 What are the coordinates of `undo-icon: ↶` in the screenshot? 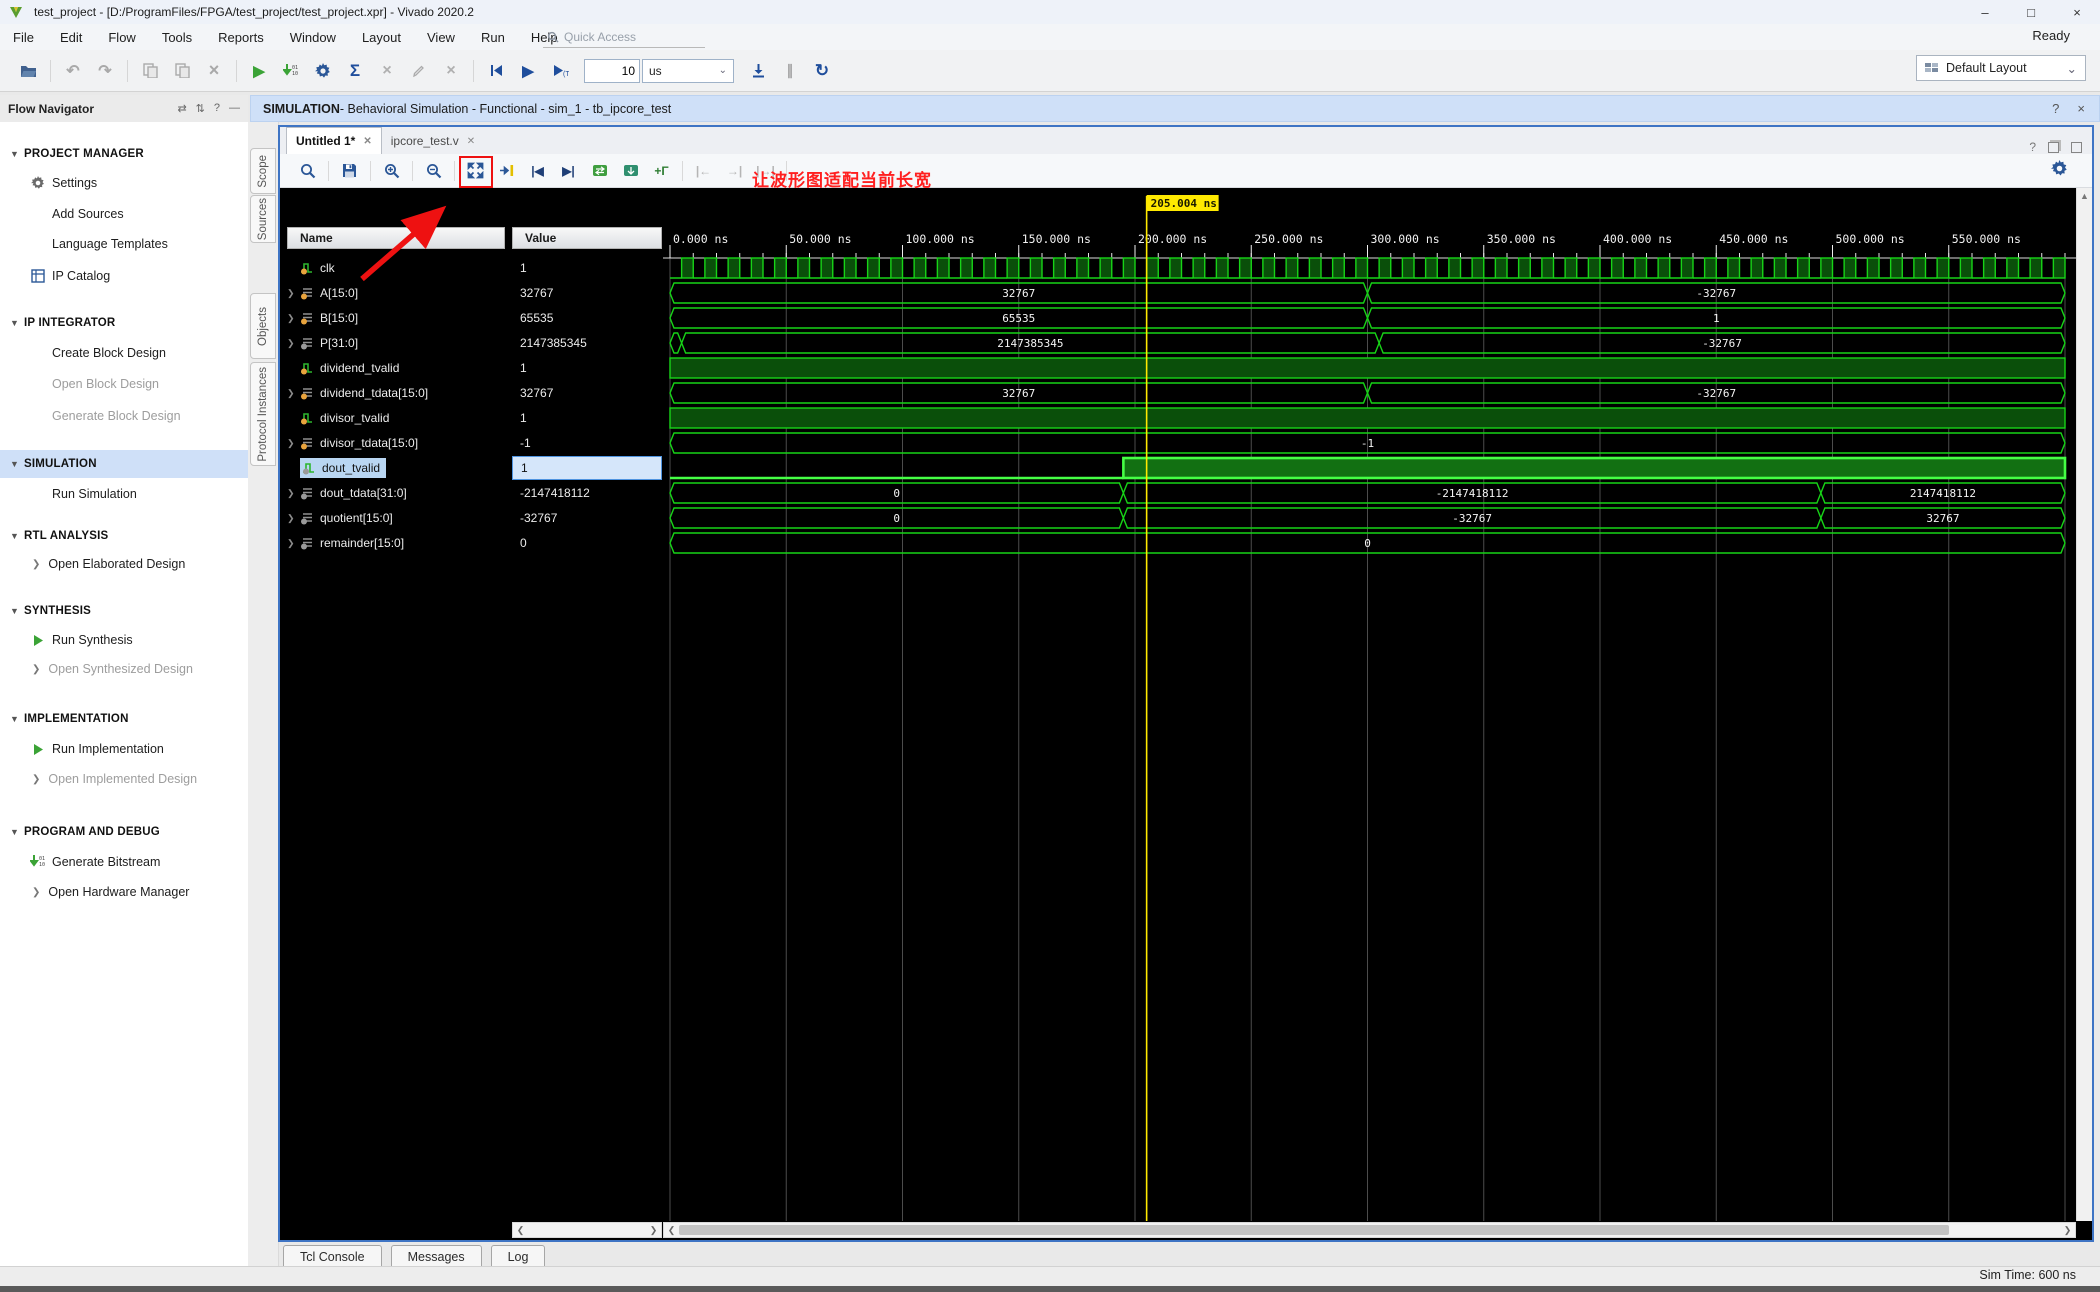 It's located at (73, 71).